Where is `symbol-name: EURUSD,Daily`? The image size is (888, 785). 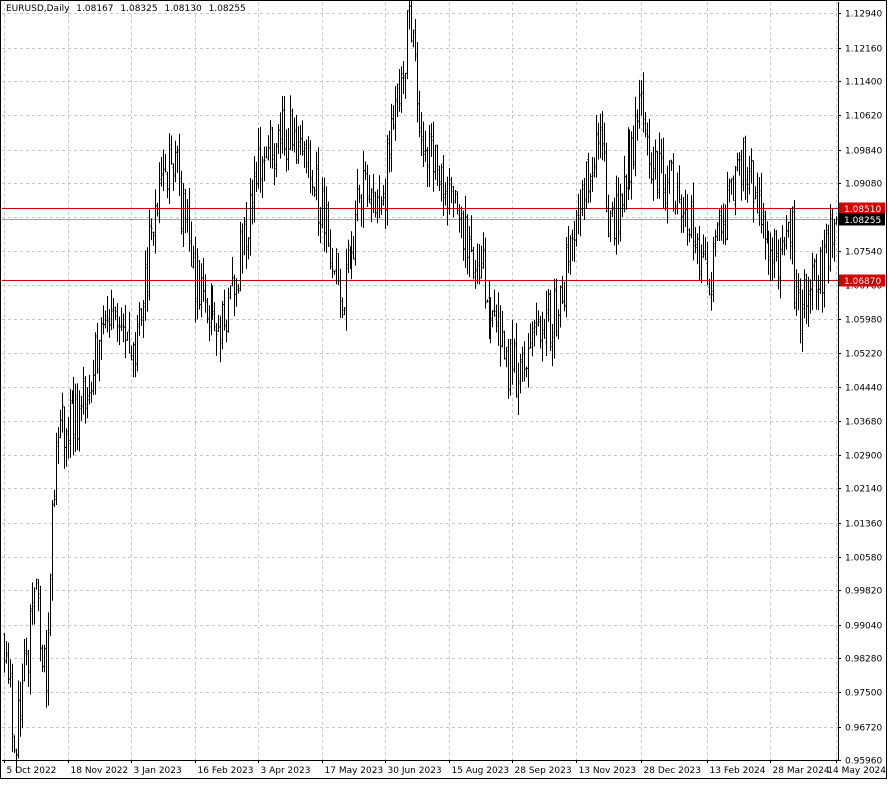 symbol-name: EURUSD,Daily is located at coordinates (38, 9).